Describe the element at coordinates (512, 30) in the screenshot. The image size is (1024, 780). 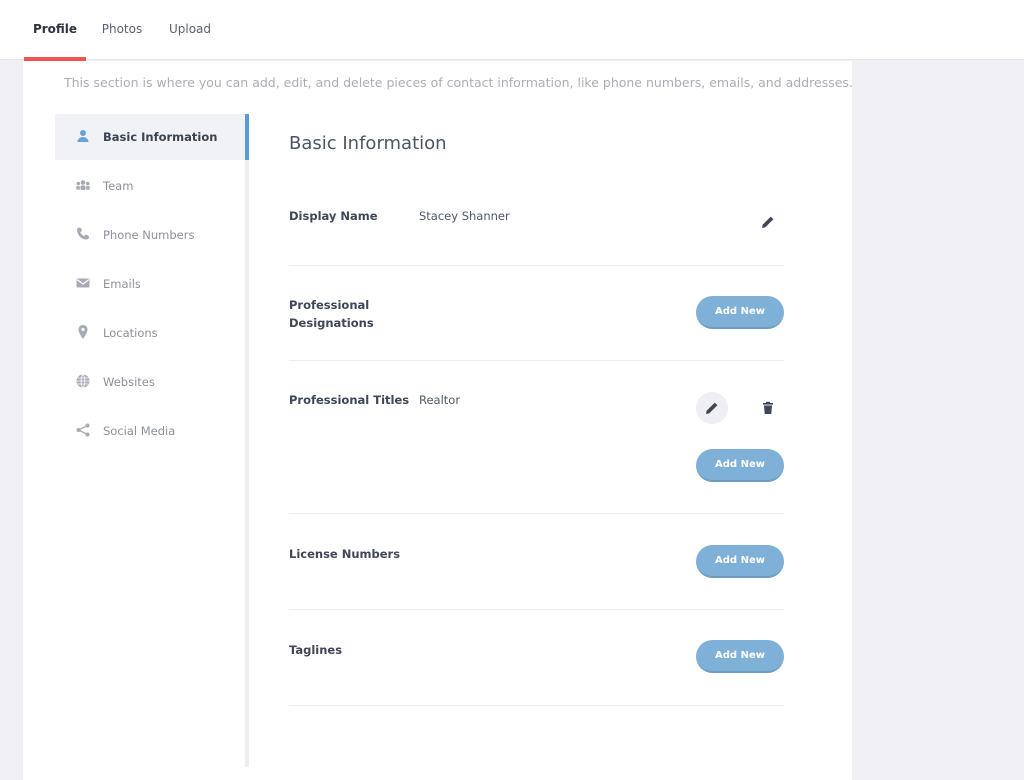
I see `top-nav: Profile Photos Upload` at that location.